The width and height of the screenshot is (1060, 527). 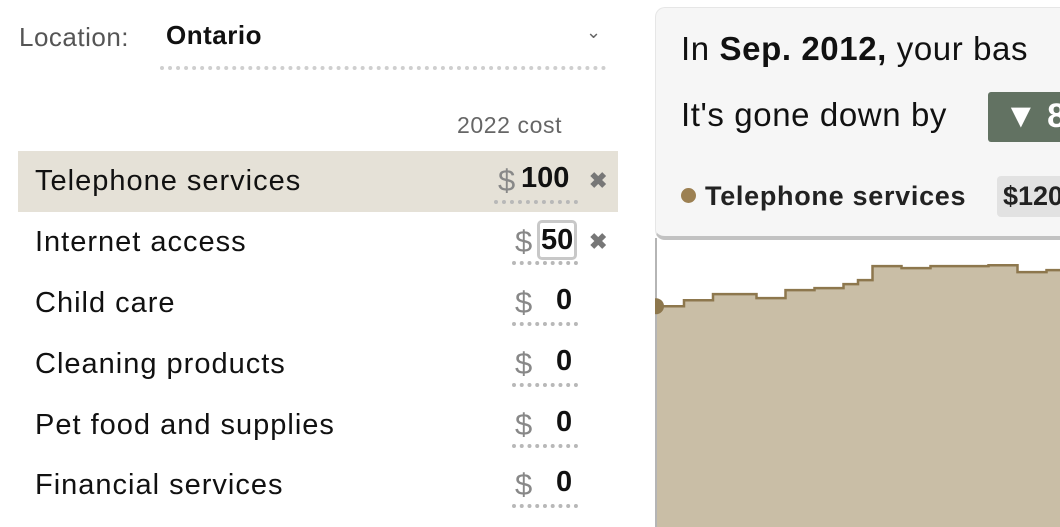 What do you see at coordinates (1024, 117) in the screenshot?
I see `change-badge: ▼ 8` at bounding box center [1024, 117].